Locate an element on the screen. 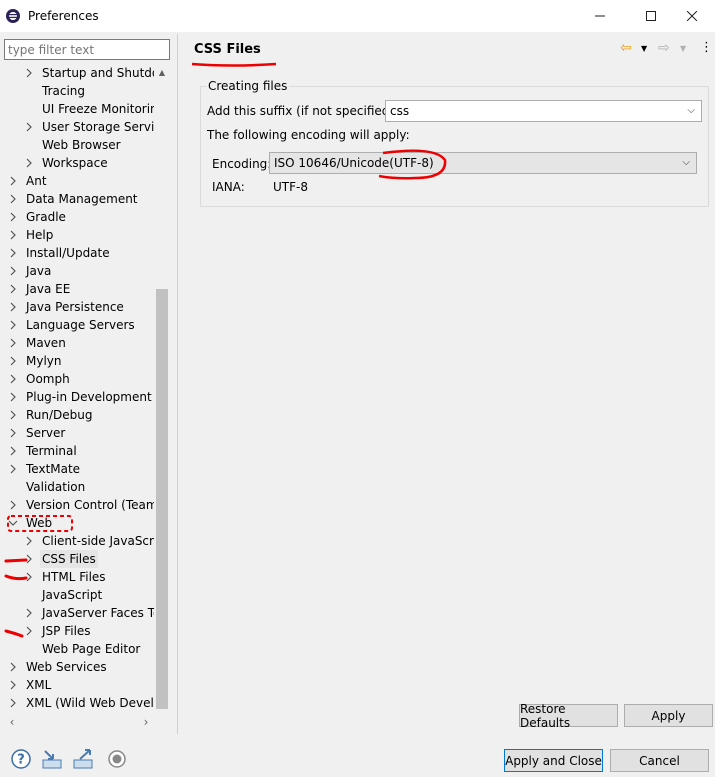  forward-arrow-icon: ⇨ is located at coordinates (664, 48).